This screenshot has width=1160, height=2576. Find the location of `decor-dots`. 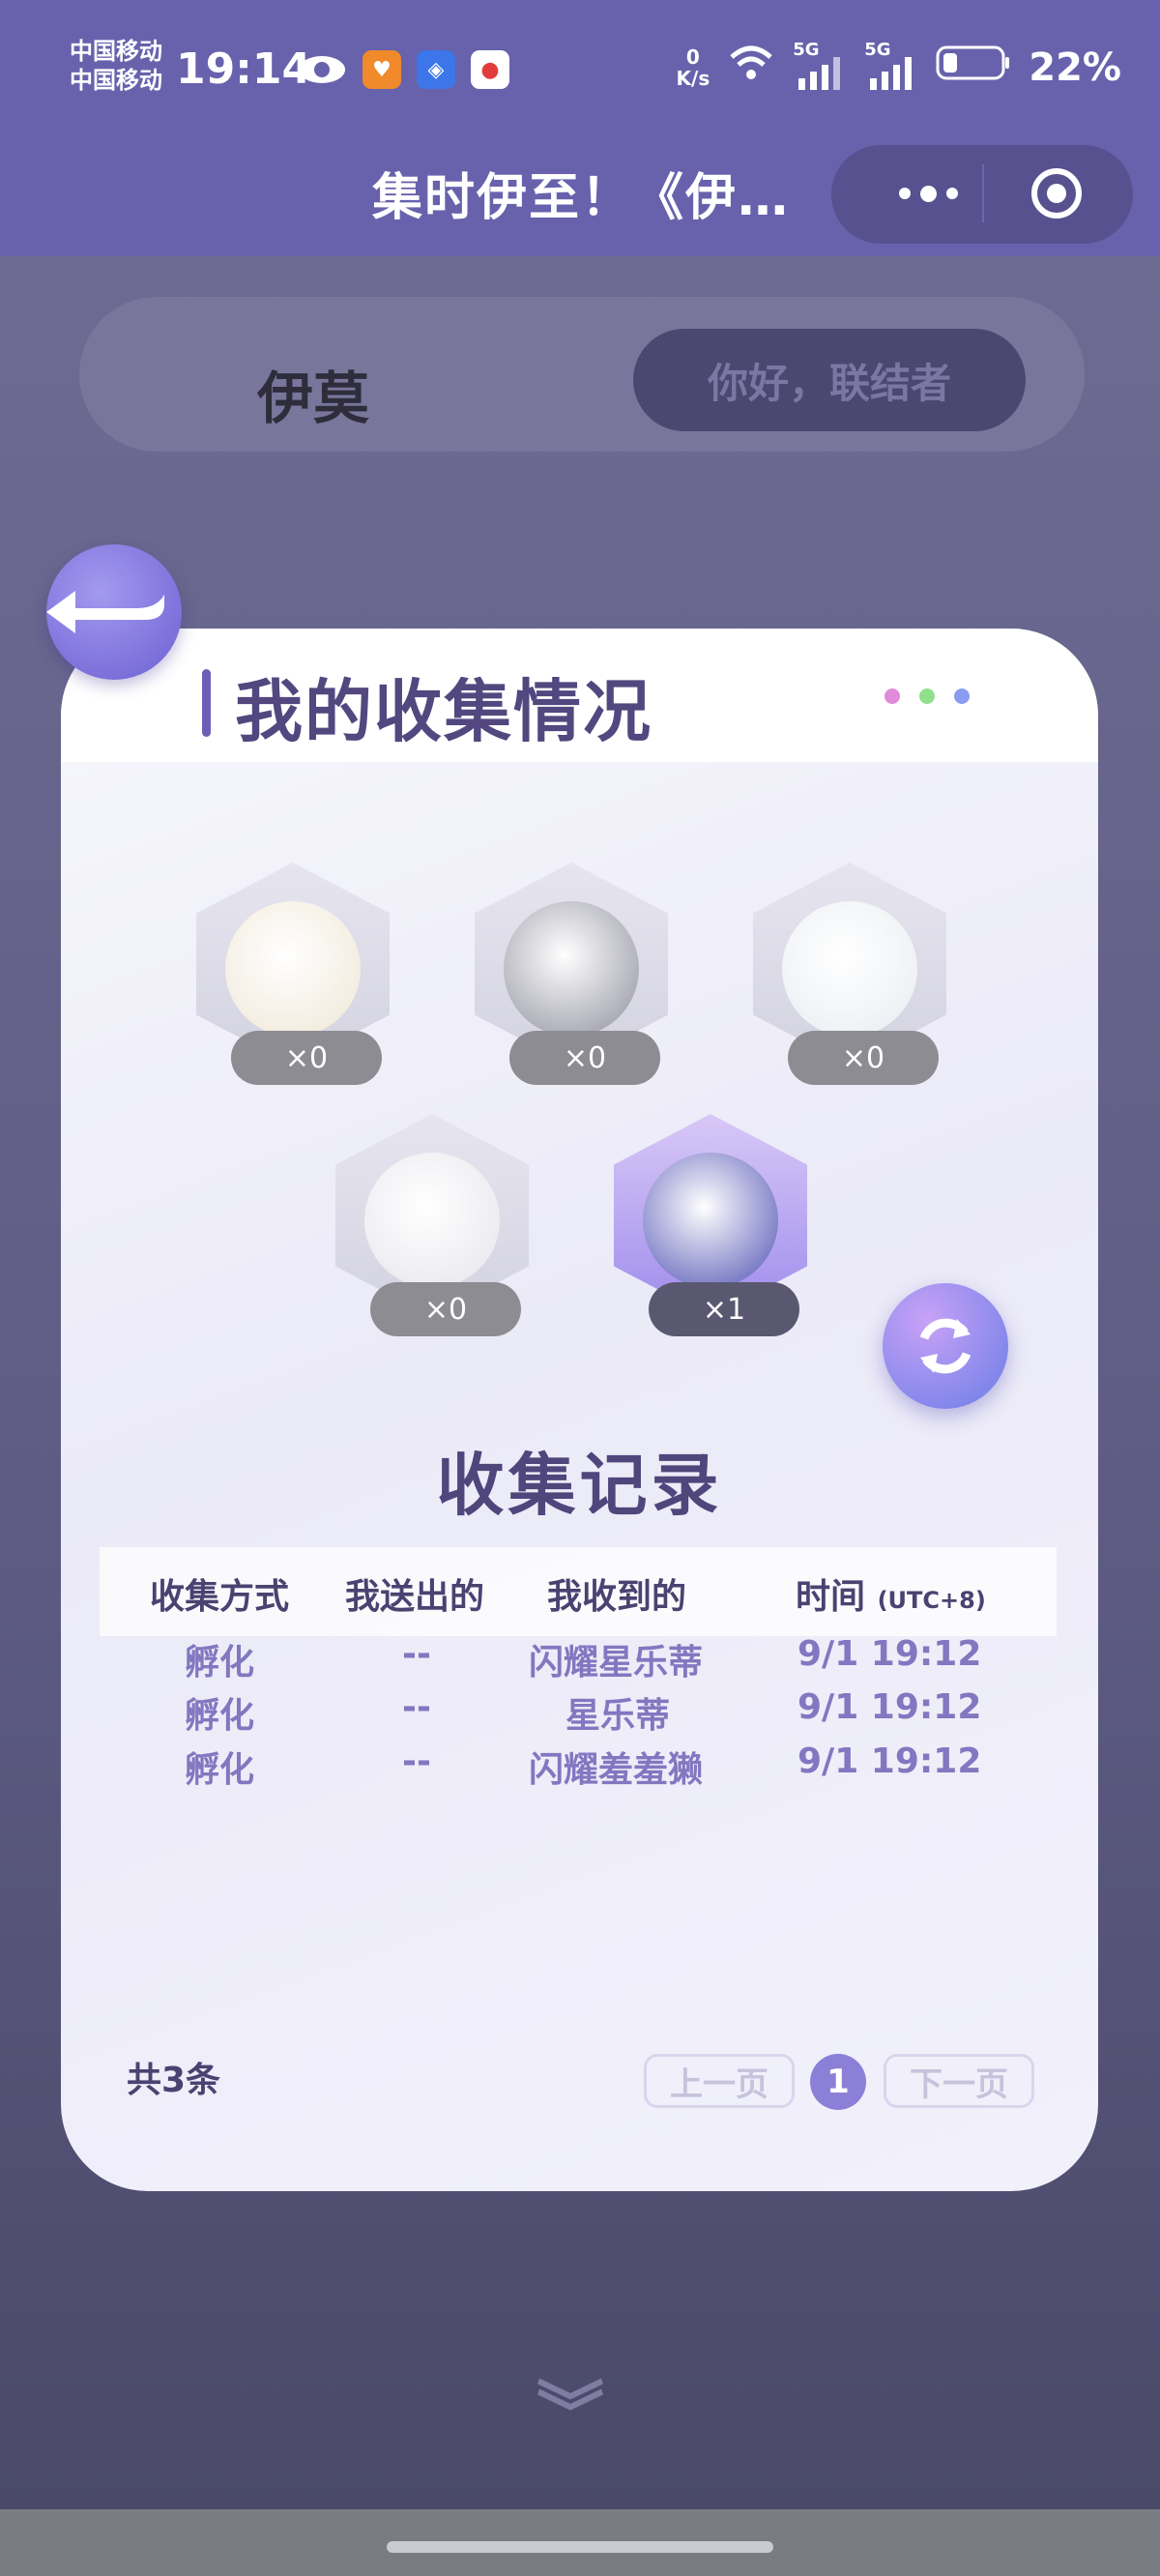

decor-dots is located at coordinates (927, 696).